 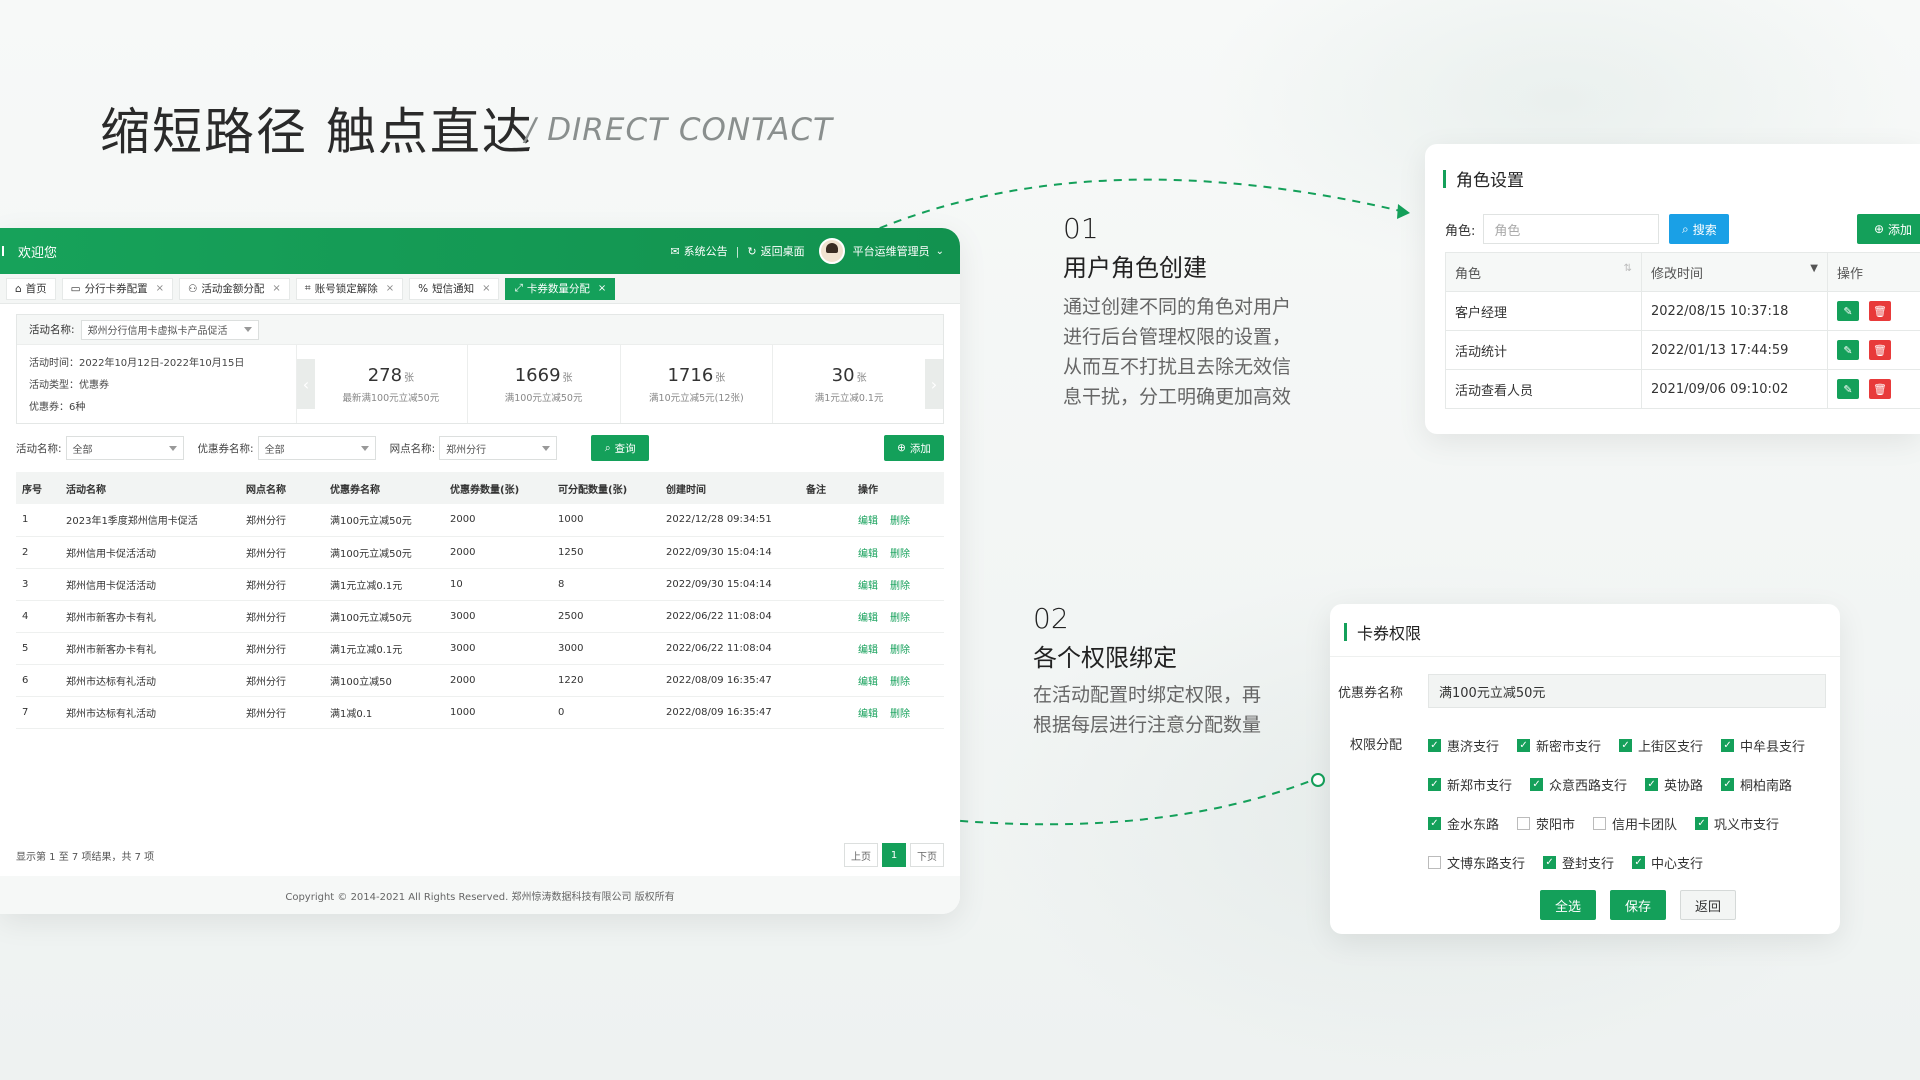 What do you see at coordinates (831, 251) in the screenshot?
I see `avatar` at bounding box center [831, 251].